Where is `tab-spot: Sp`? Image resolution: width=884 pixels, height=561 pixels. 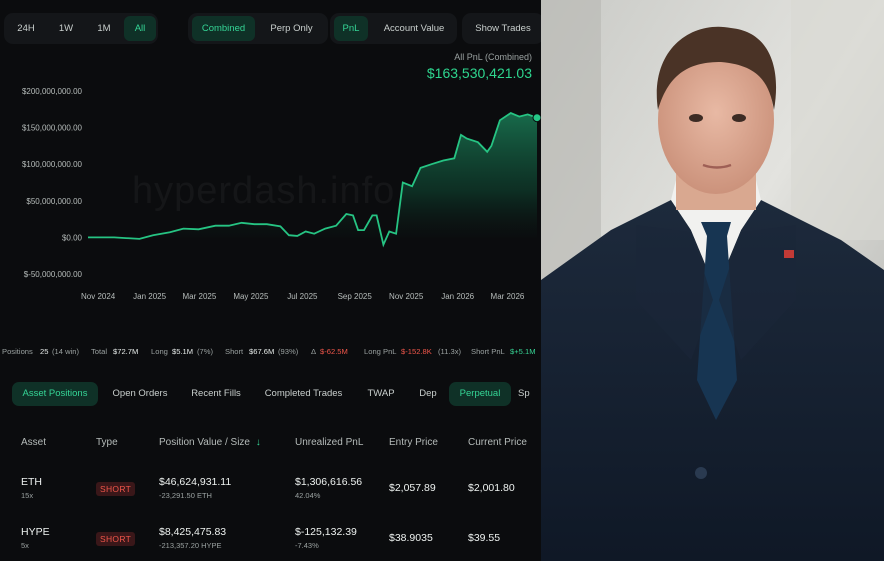
tab-spot: Sp is located at coordinates (529, 394).